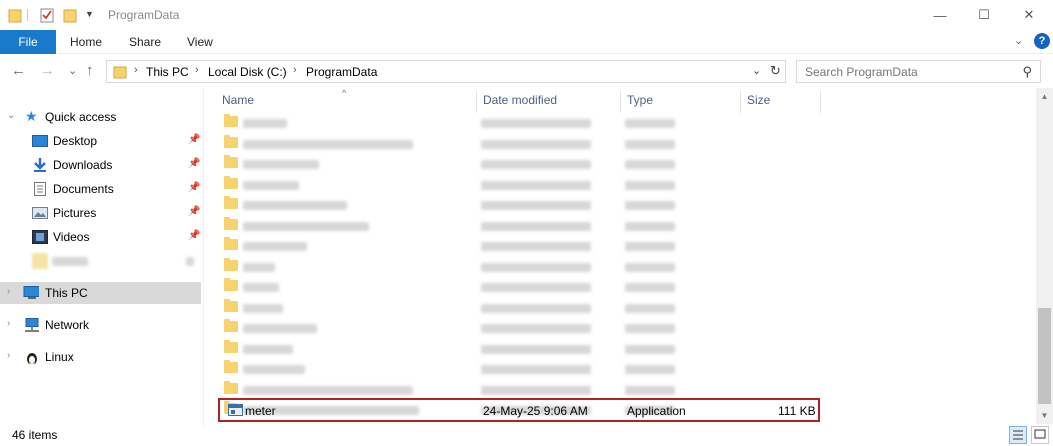  Describe the element at coordinates (100, 165) in the screenshot. I see `sidebar-item-downloads: Downloads 📌` at that location.